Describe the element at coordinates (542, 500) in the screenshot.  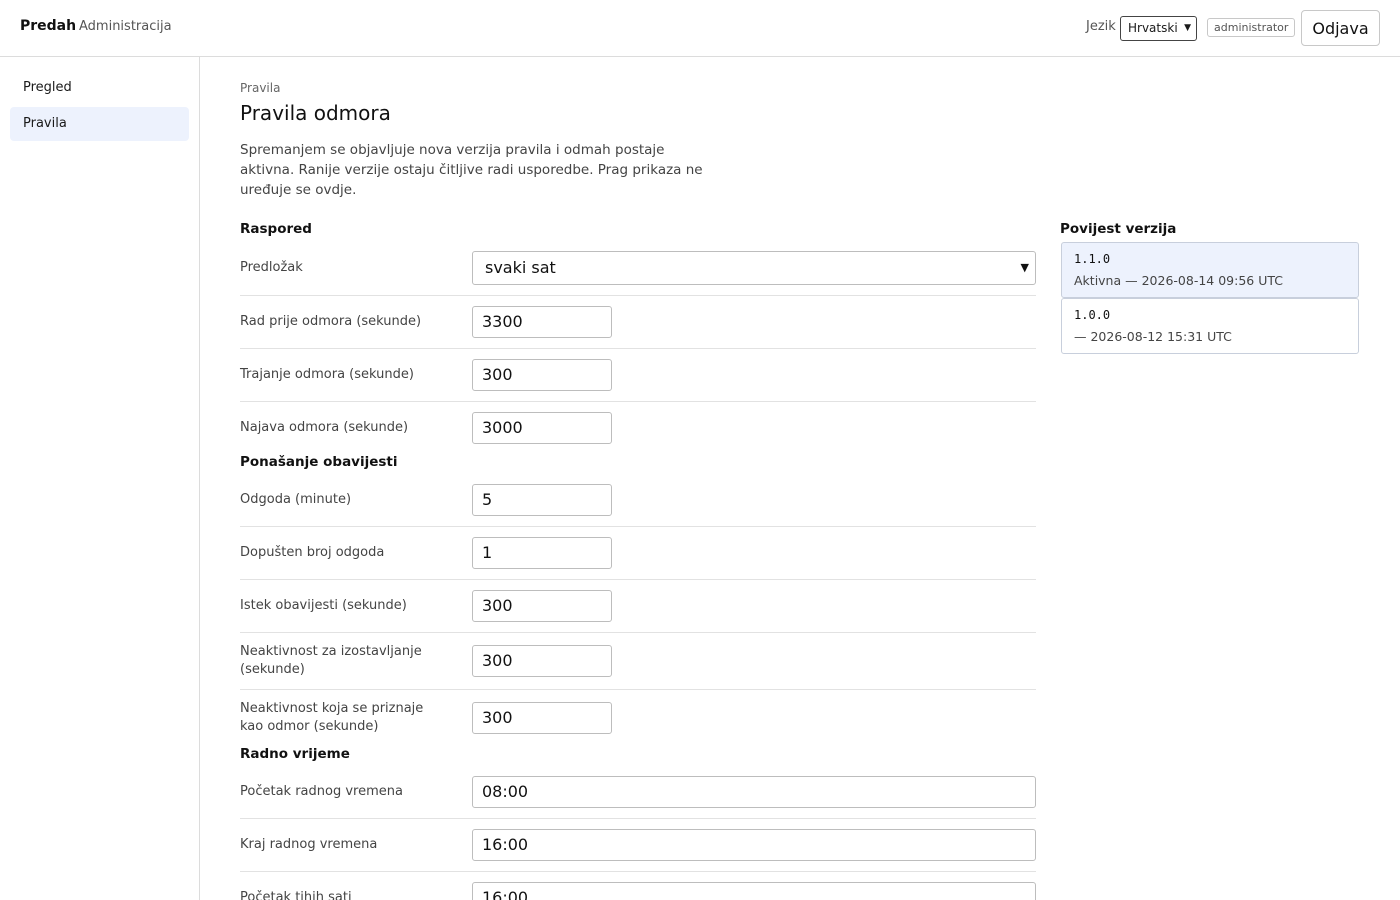
I see `snooze-input: 5` at that location.